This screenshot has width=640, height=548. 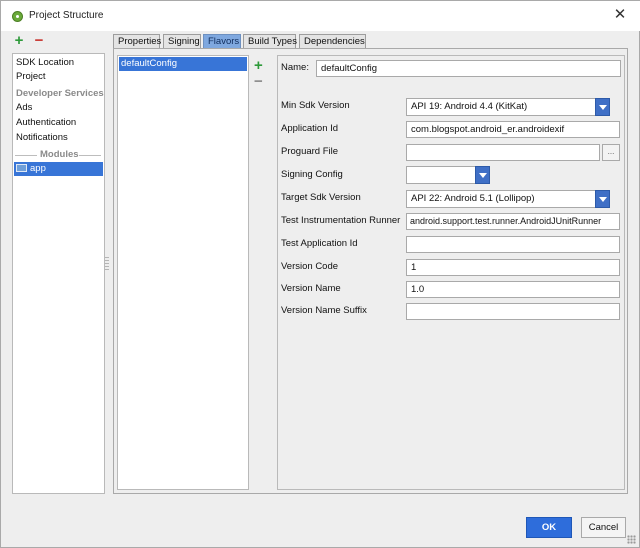 I want to click on window-title: Project Structure, so click(x=66, y=15).